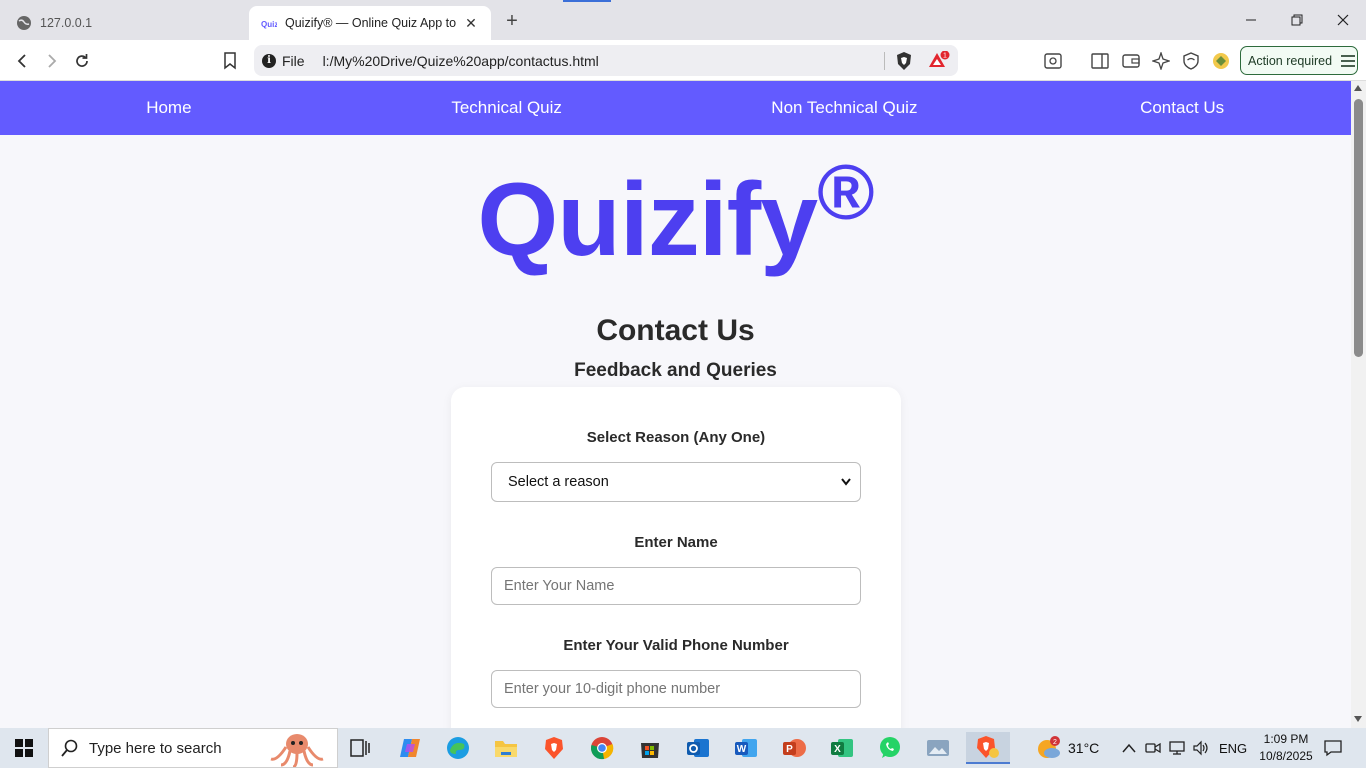  I want to click on svg-text: X, so click(837, 749).